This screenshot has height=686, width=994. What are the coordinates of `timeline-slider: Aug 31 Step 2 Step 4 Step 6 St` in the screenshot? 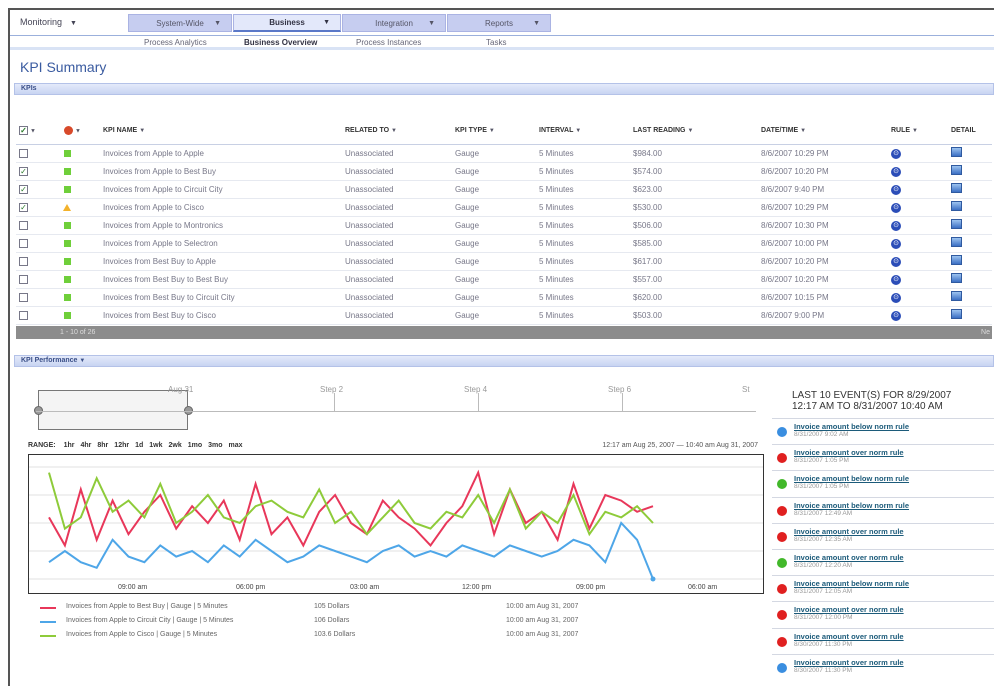 It's located at (395, 412).